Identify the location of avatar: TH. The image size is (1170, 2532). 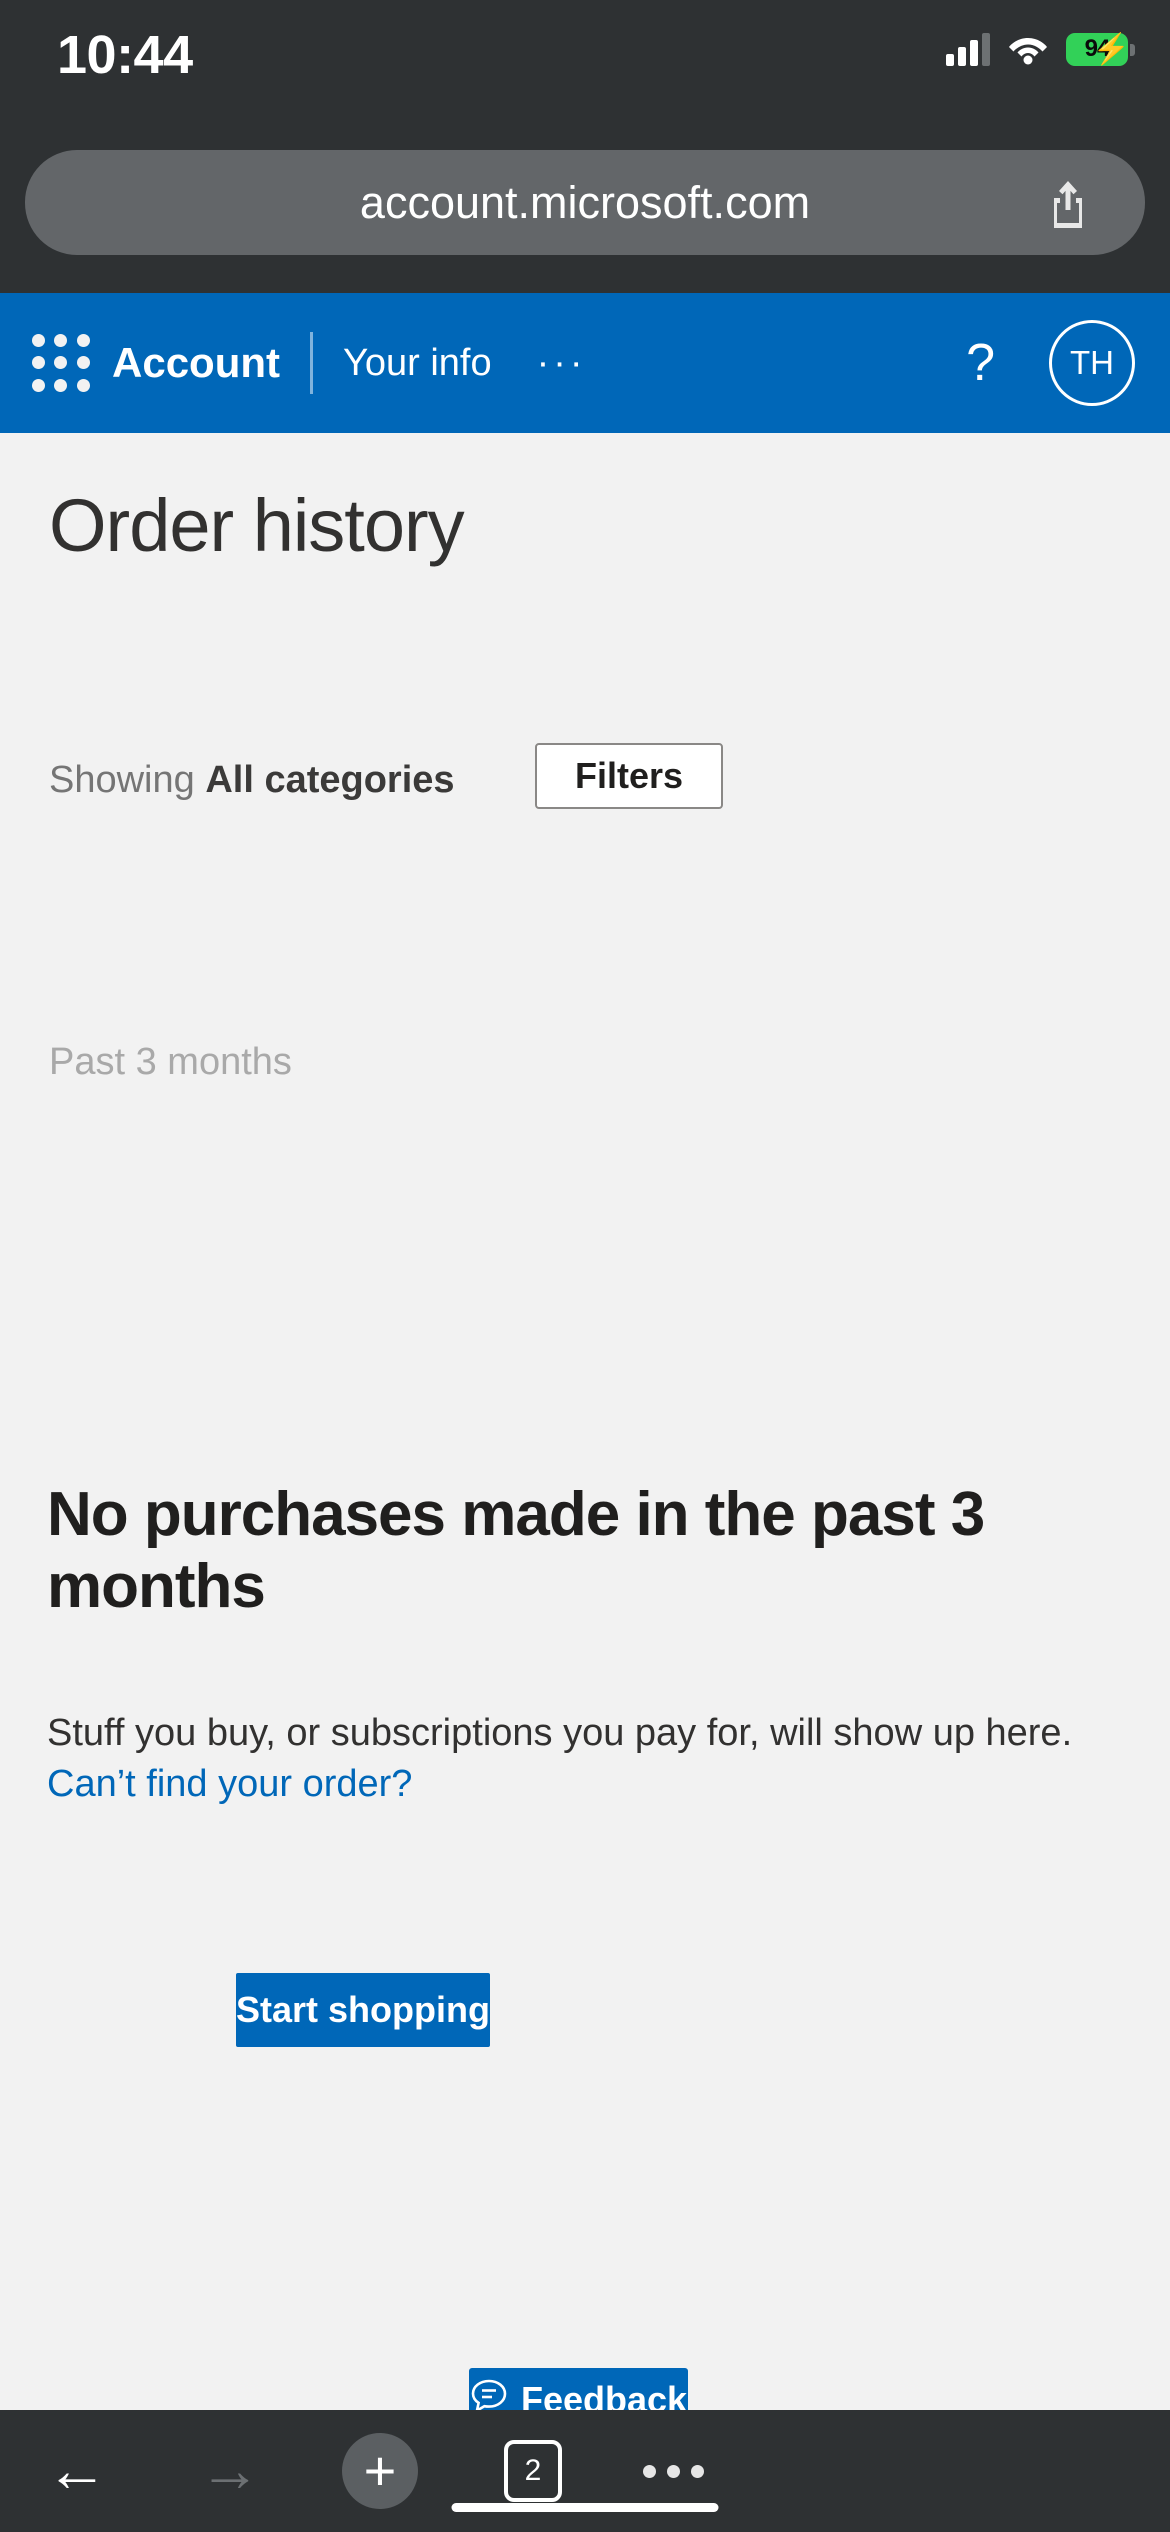
(1092, 363).